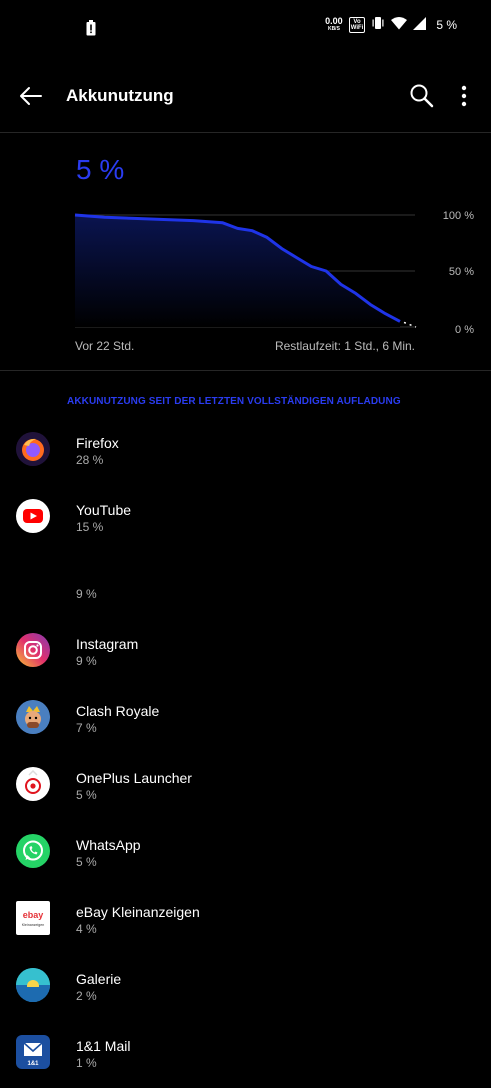 The image size is (491, 1088). I want to click on list-item: 1&1 1&1 Mail 1 %, so click(245, 1054).